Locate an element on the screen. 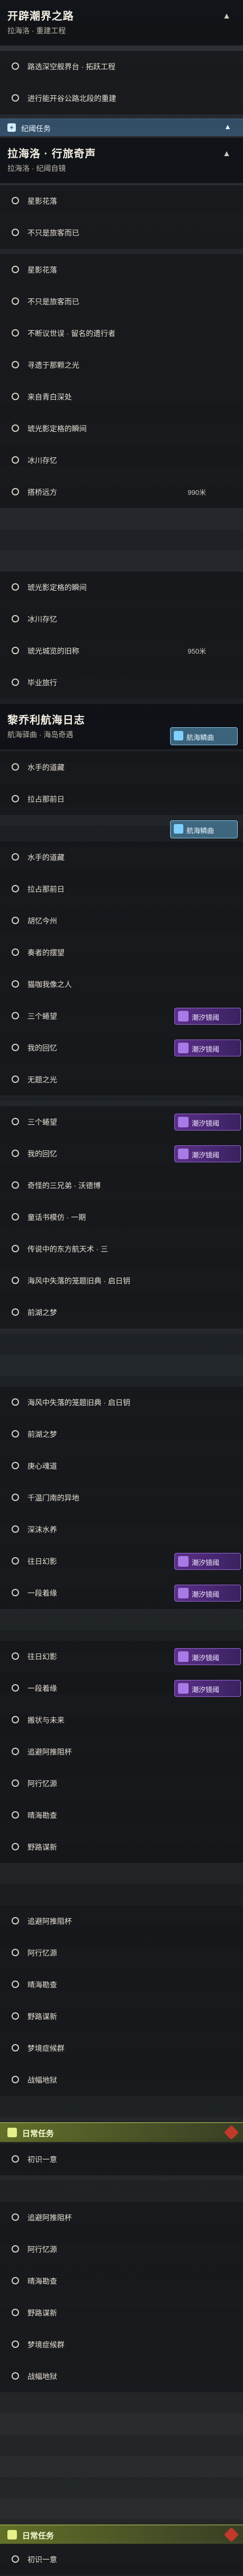  quest-s2-header: 拉海洛 · 行旅奇声 拉海洛 · 纪阈自镜 ▲ is located at coordinates (121, 161).